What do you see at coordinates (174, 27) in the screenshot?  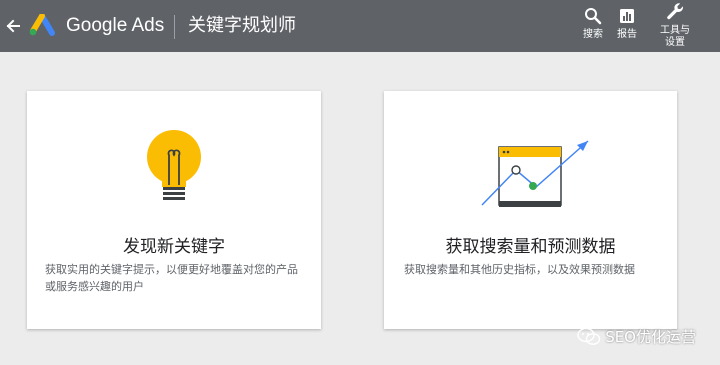 I see `header-divider` at bounding box center [174, 27].